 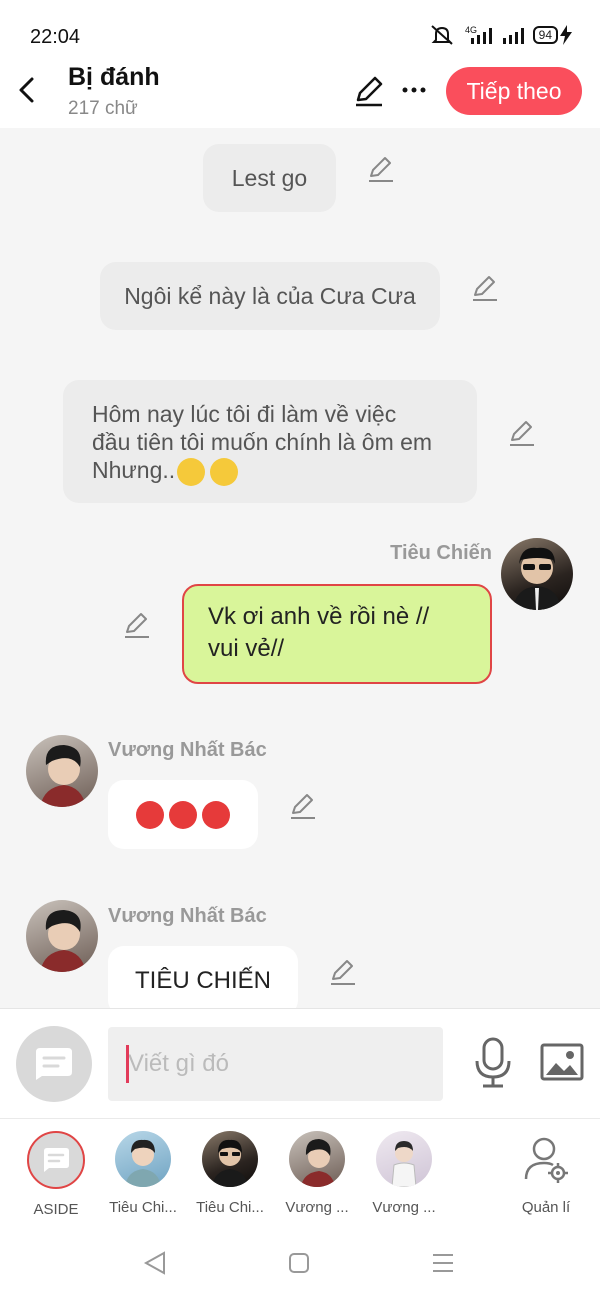 What do you see at coordinates (55, 37) in the screenshot?
I see `status-time: 22:04` at bounding box center [55, 37].